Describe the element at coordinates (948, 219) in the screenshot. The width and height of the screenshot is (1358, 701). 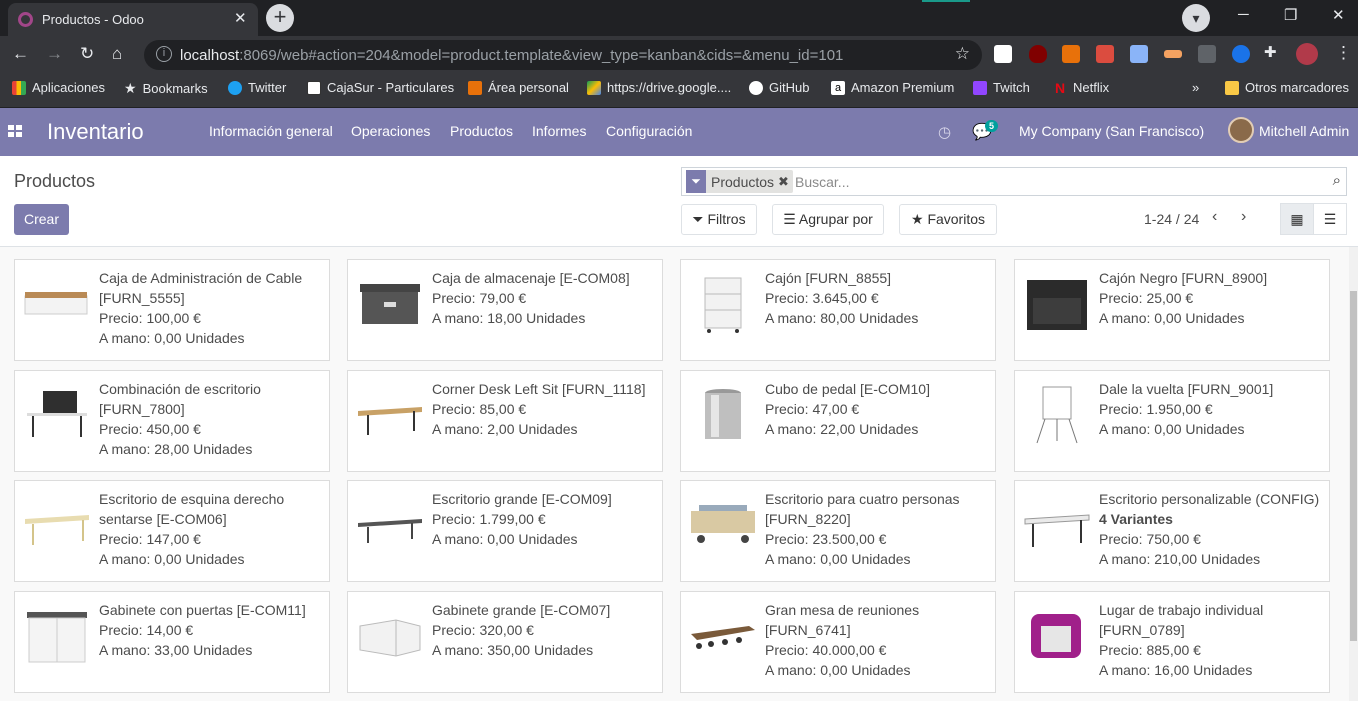
I see `favorites-button: ★ Favoritos` at that location.